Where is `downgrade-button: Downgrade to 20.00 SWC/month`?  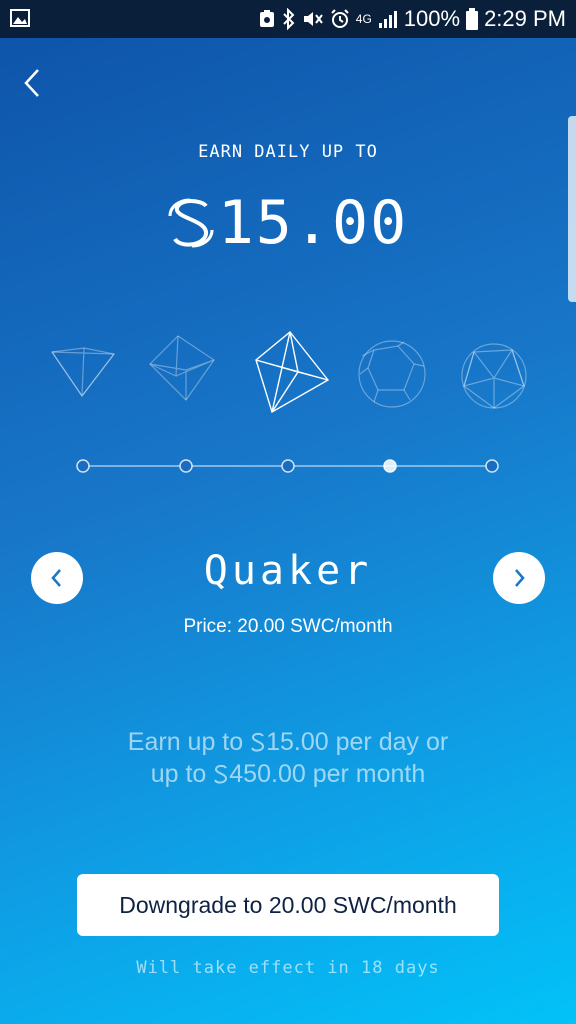
downgrade-button: Downgrade to 20.00 SWC/month is located at coordinates (288, 905).